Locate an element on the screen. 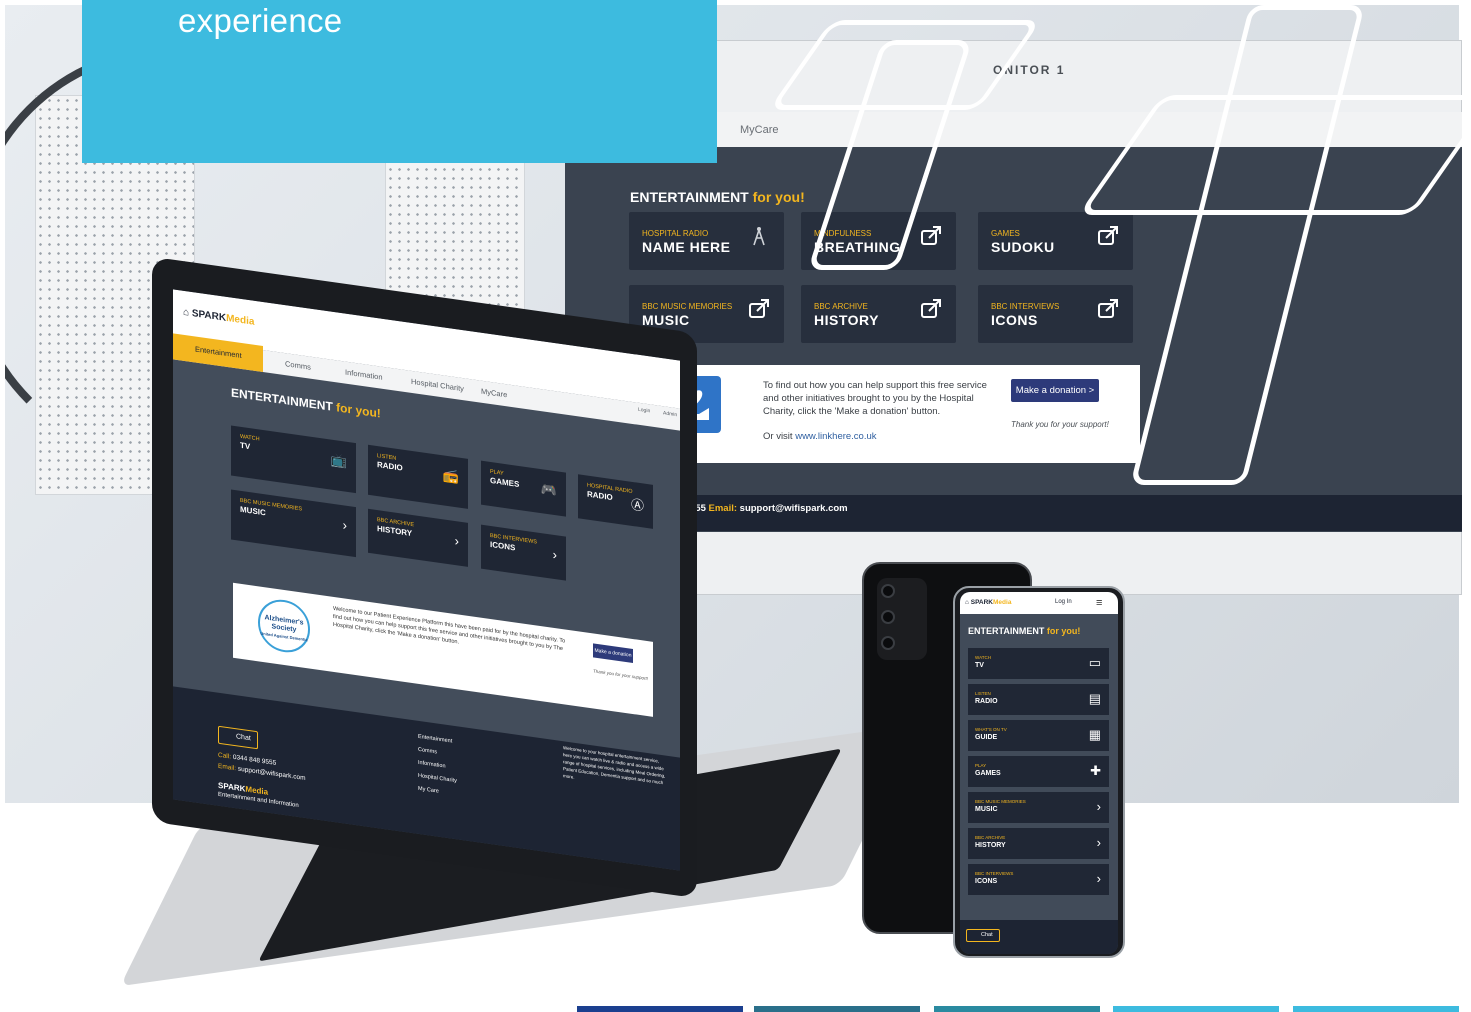  phone-tile-tv: WATCH TV ▭ is located at coordinates (1038, 663).